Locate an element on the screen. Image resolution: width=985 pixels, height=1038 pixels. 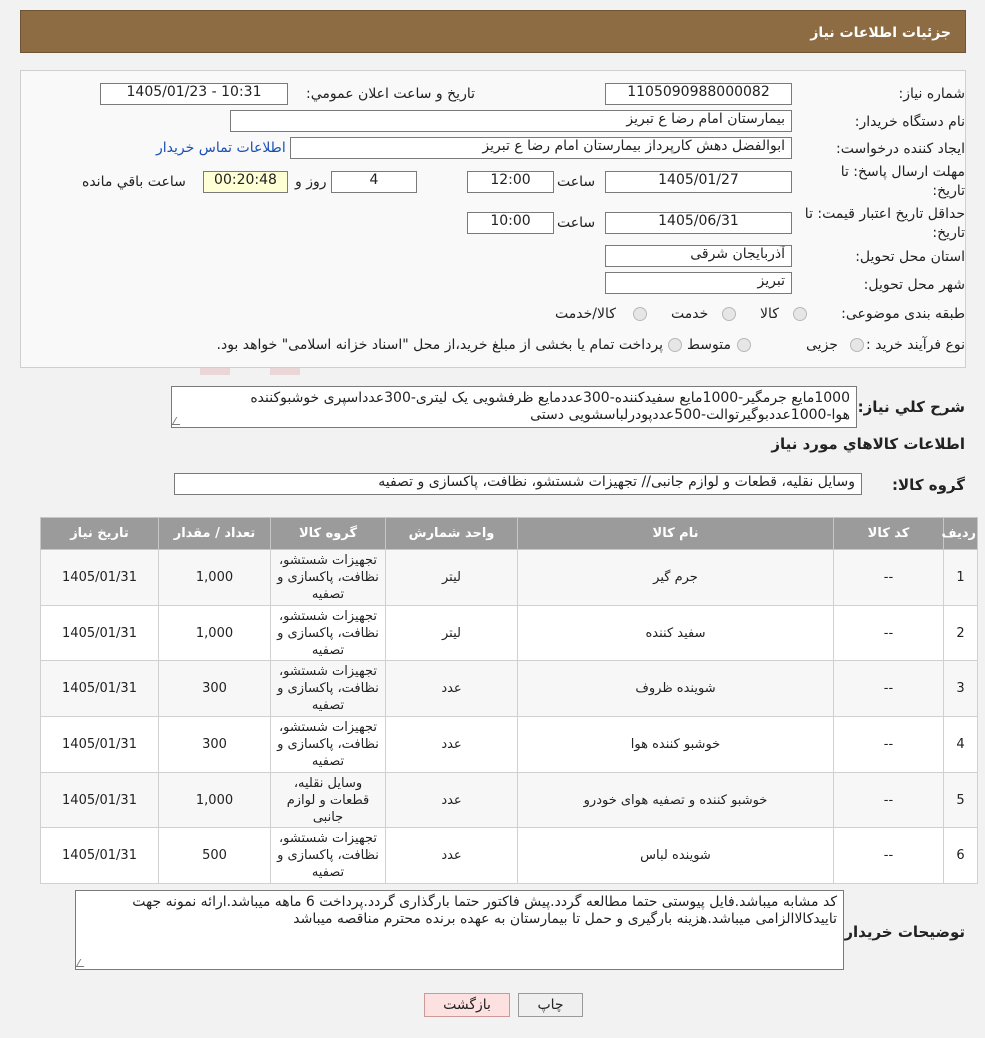
row-number: 1 is located at coordinates (960, 577).